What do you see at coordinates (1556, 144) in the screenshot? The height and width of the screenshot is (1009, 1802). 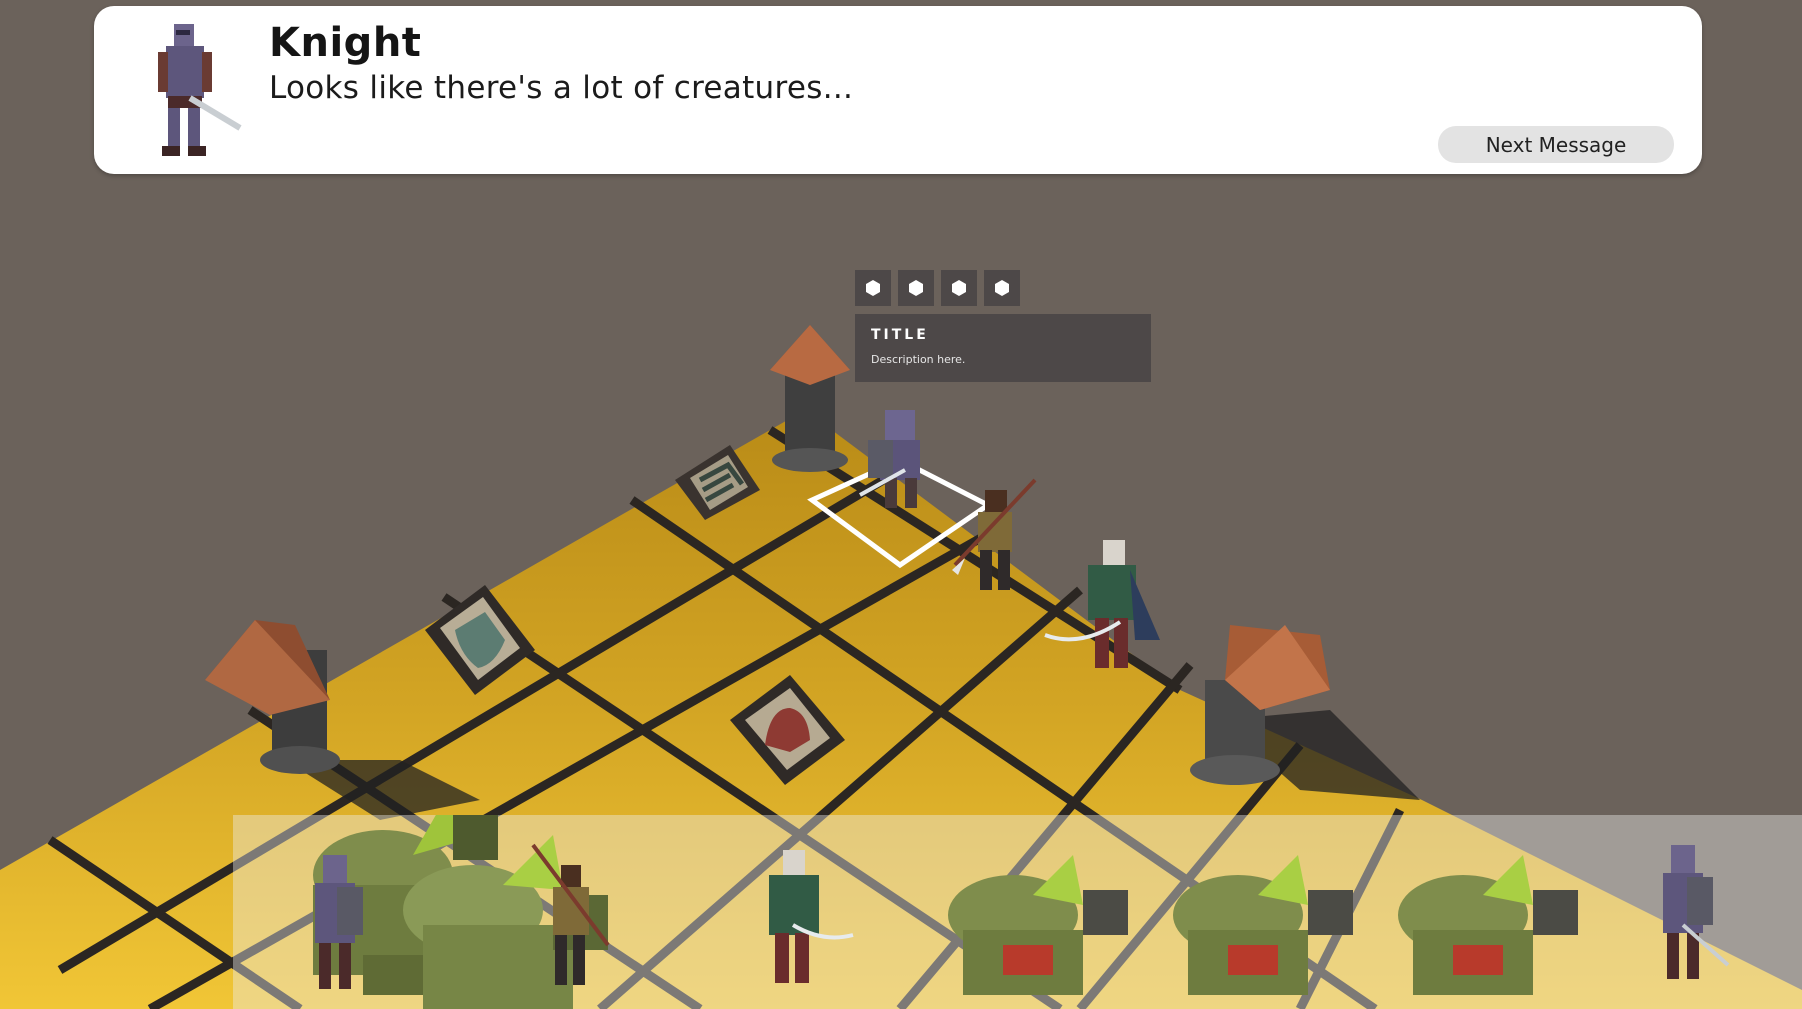 I see `next-message-button: Next Message` at bounding box center [1556, 144].